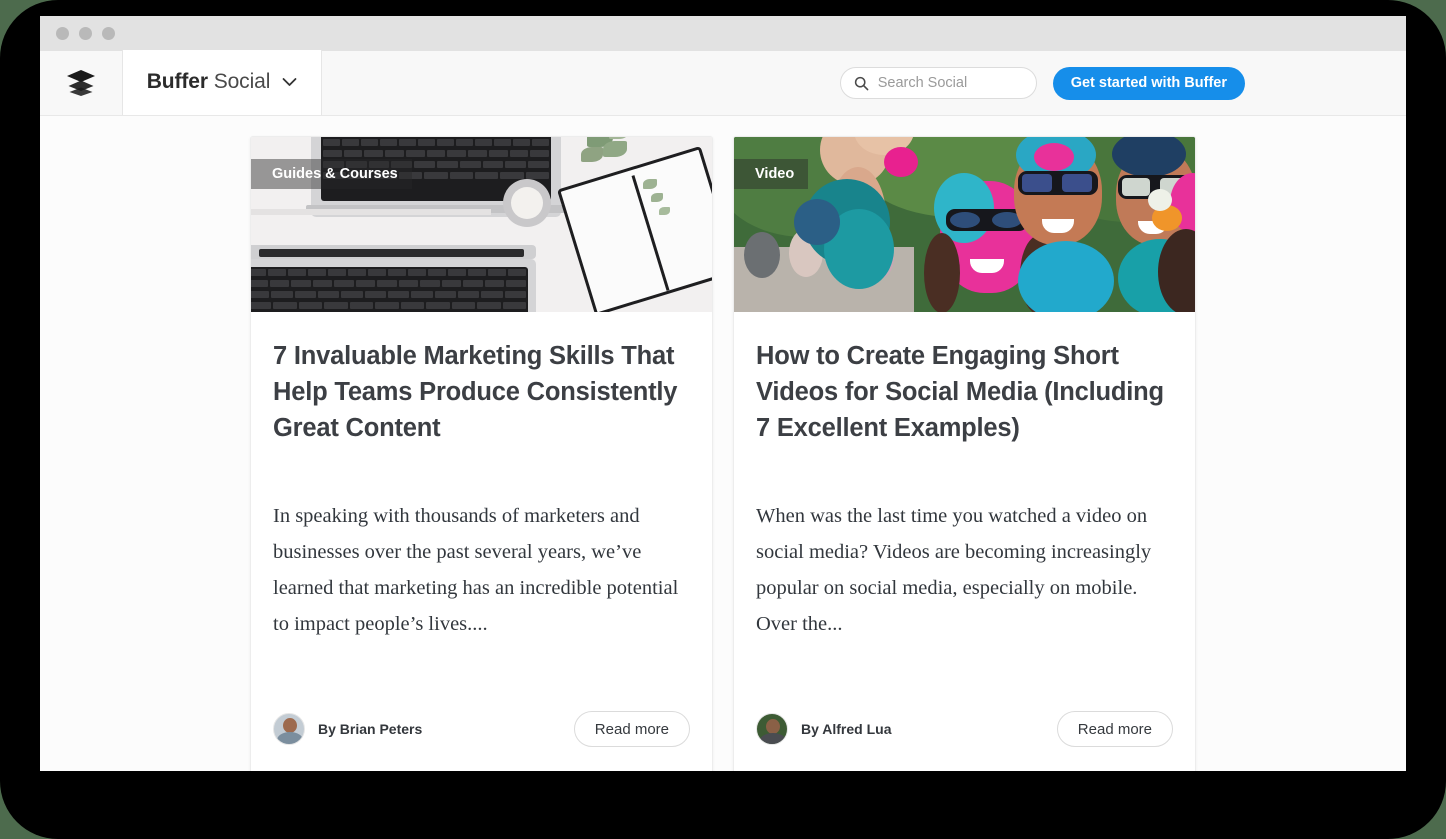 Image resolution: width=1446 pixels, height=839 pixels. Describe the element at coordinates (964, 741) in the screenshot. I see `article-footer: By Alfred Lua Read more` at that location.